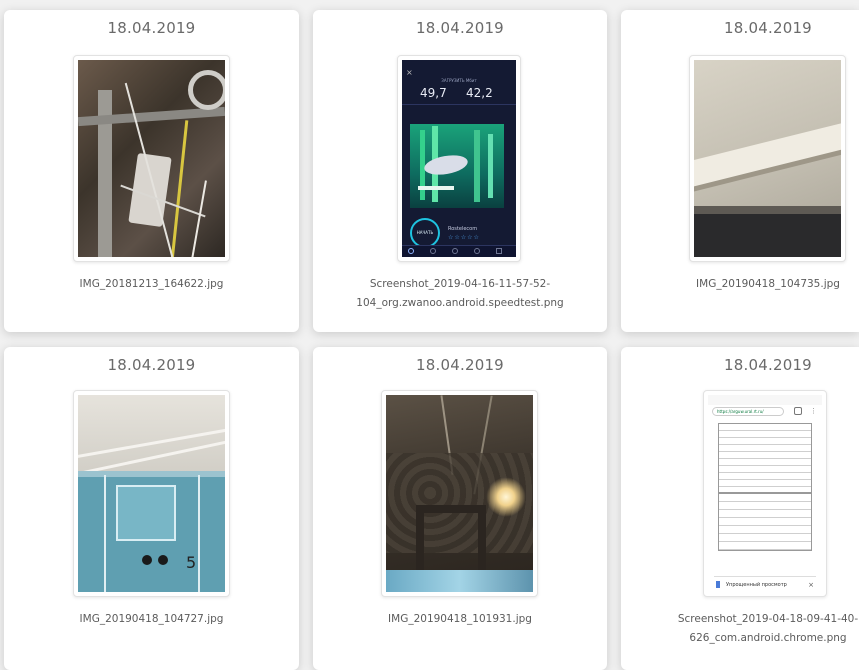  Describe the element at coordinates (460, 284) in the screenshot. I see `file-name: Screenshot_2019-04-16-11-57-52-` at that location.